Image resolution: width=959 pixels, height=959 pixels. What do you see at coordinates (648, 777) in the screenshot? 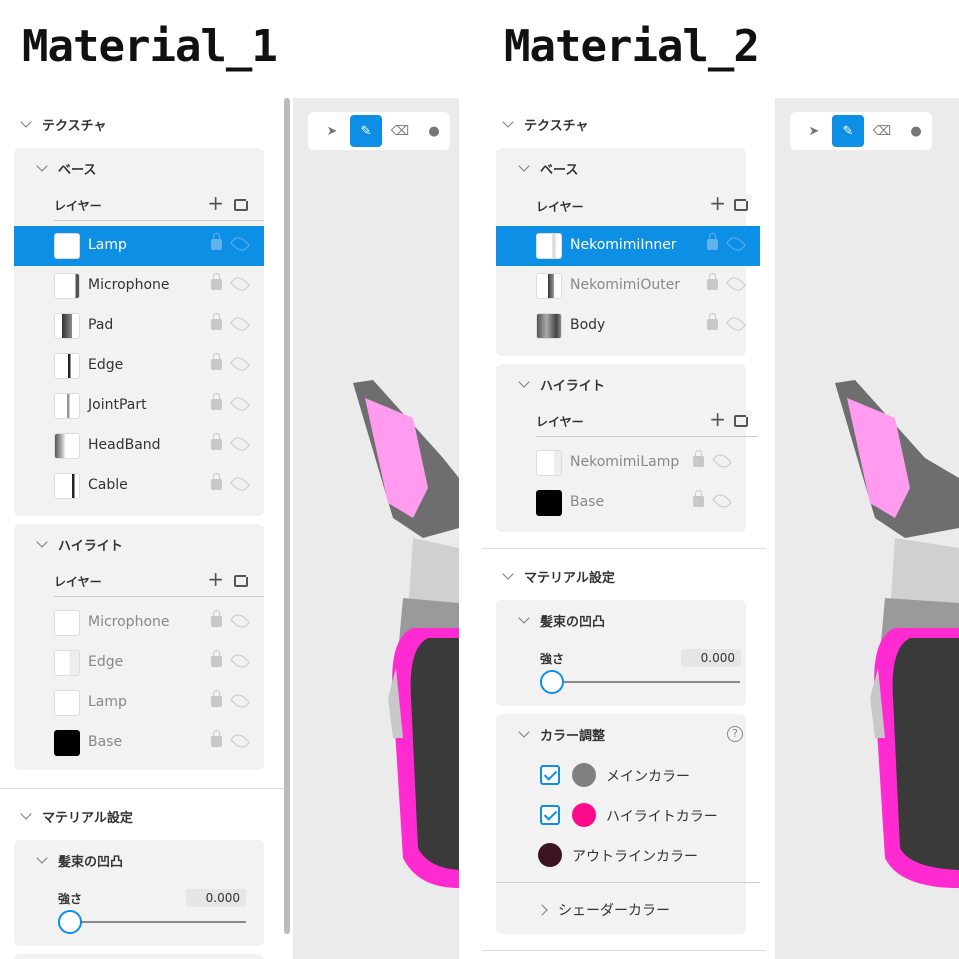
I see `main-color-label: メインカラー` at bounding box center [648, 777].